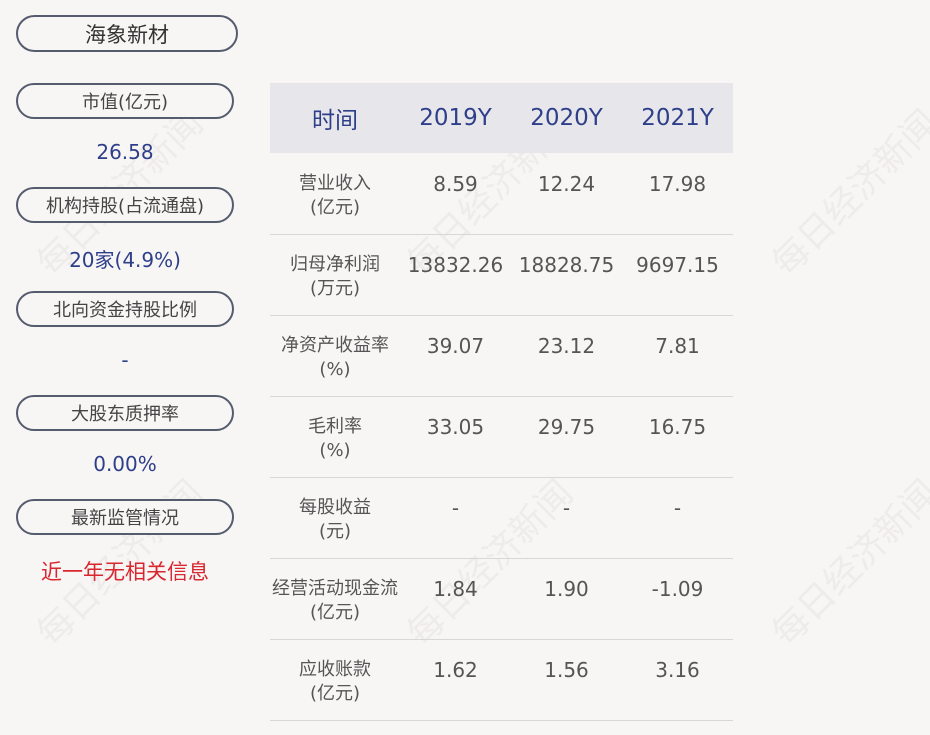 The height and width of the screenshot is (735, 930). I want to click on table-row: 毛利率 (%) 33.05 29.75 16.75, so click(501, 437).